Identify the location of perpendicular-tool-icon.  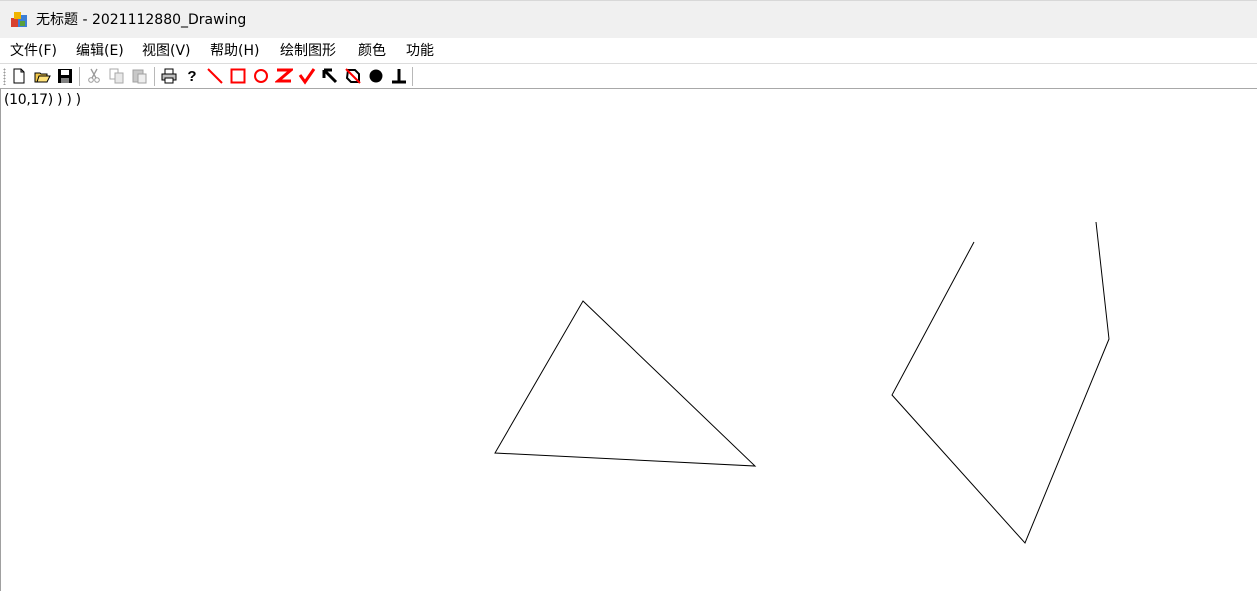
(399, 76).